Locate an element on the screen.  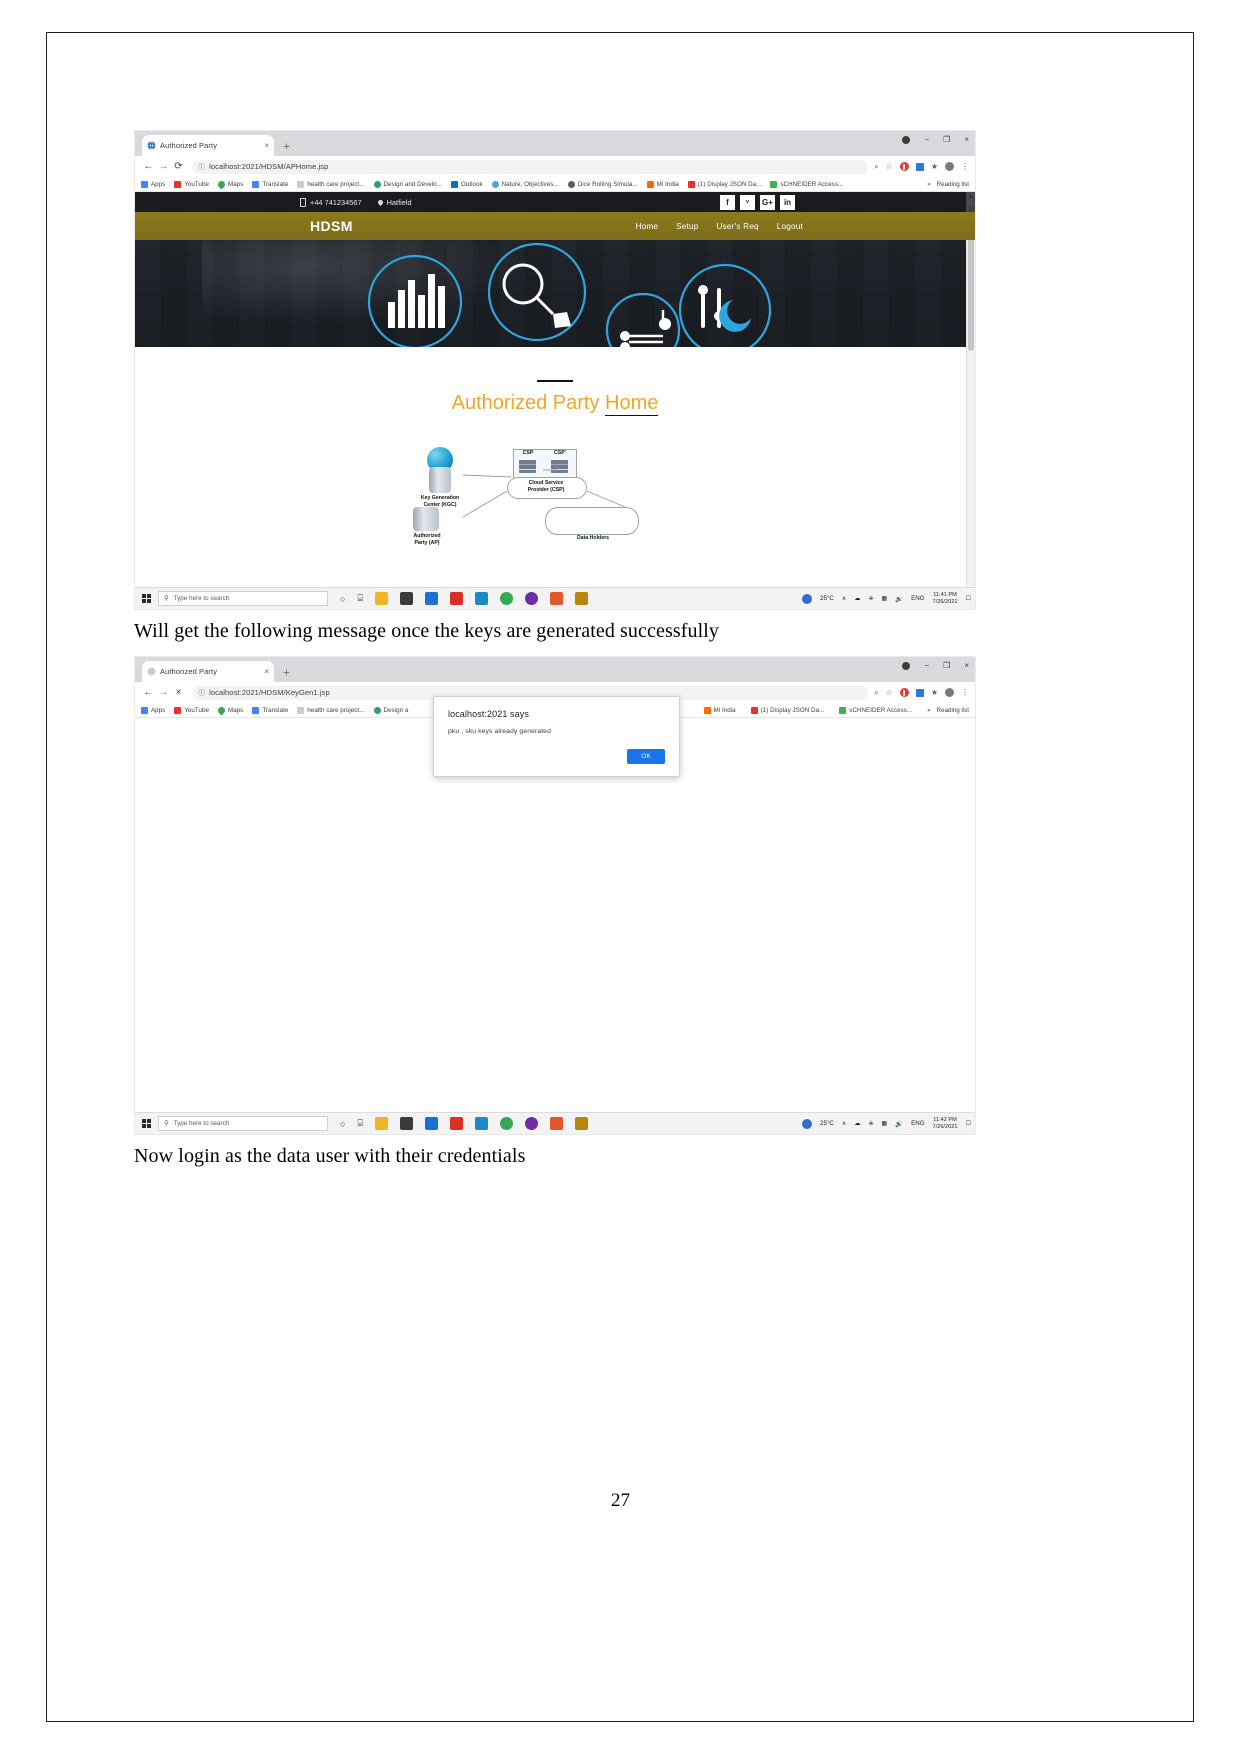
reading-list-button-2: Reading list is located at coordinates (953, 710).